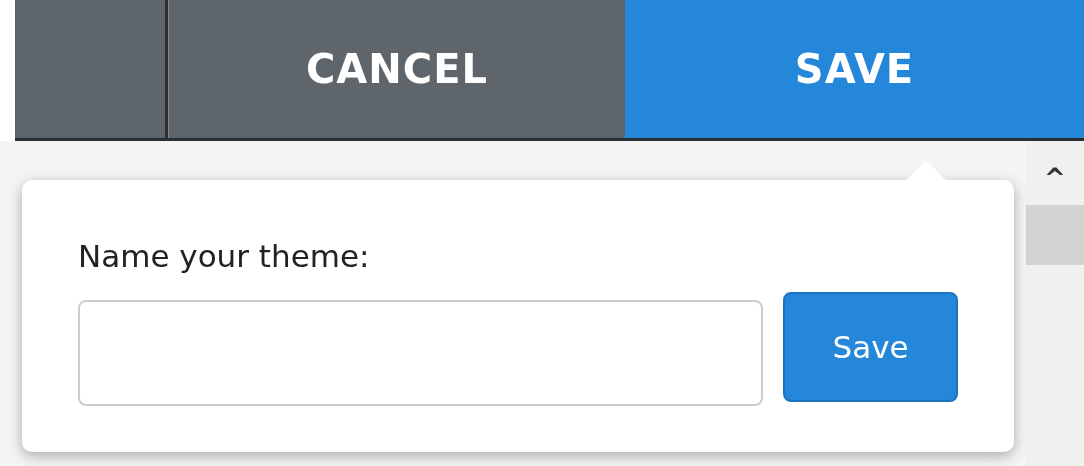 Image resolution: width=1084 pixels, height=466 pixels. What do you see at coordinates (420, 353) in the screenshot?
I see `theme-name-field` at bounding box center [420, 353].